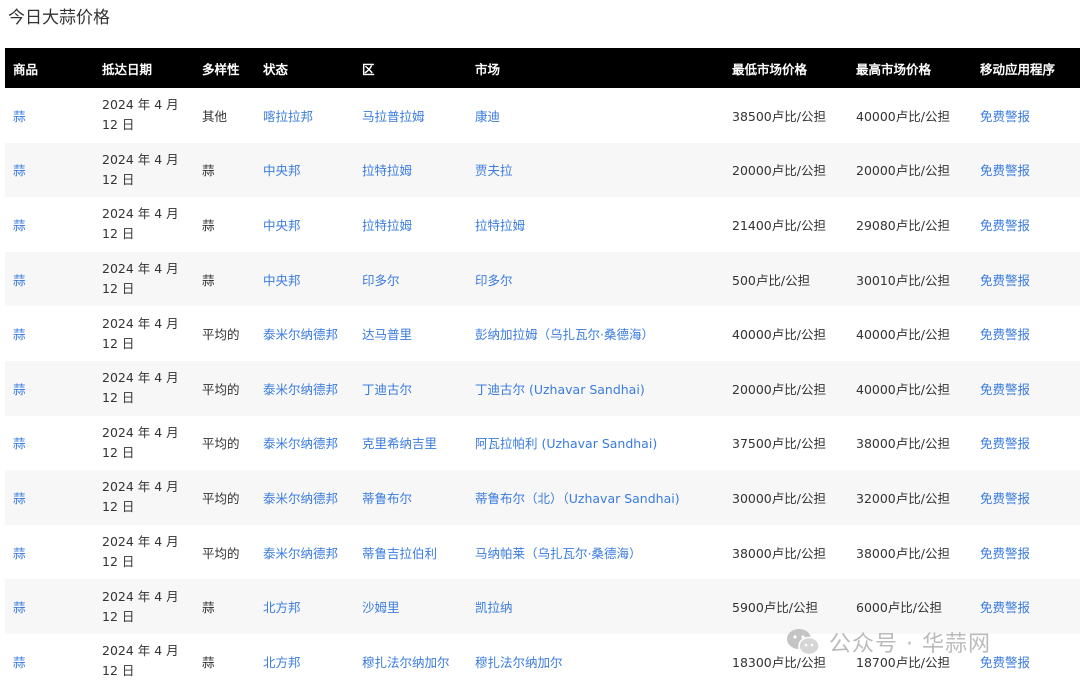  I want to click on min-price: 20000卢比/公担, so click(779, 389).